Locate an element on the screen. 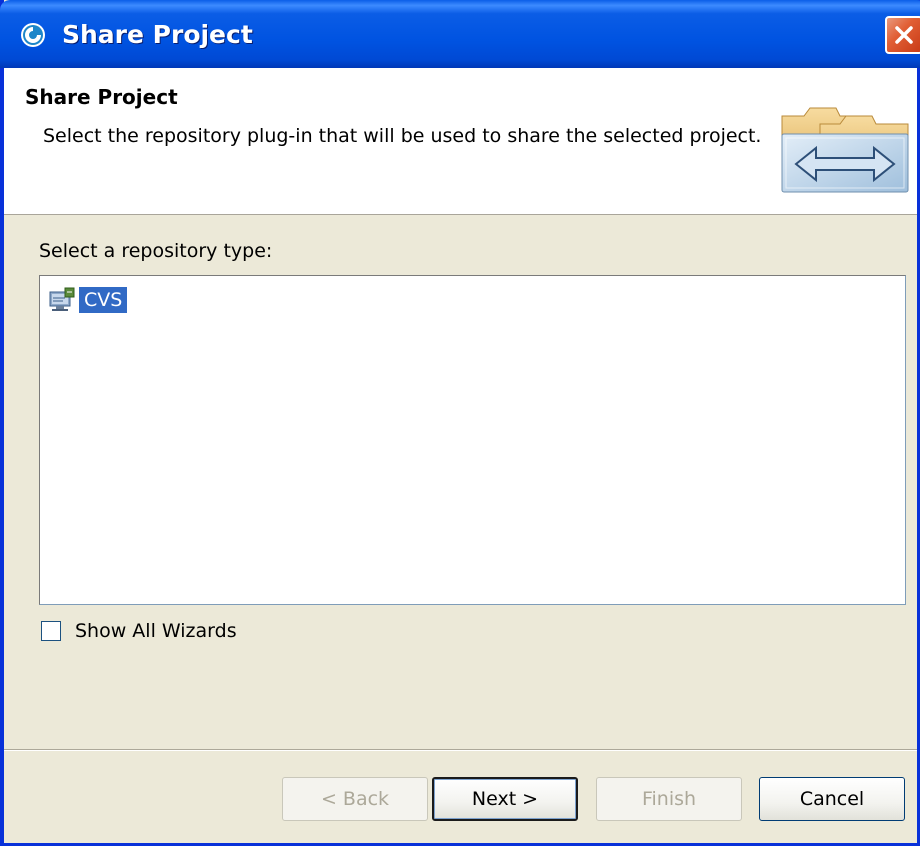  show-all-wizards-label: Show All Wizards is located at coordinates (156, 631).